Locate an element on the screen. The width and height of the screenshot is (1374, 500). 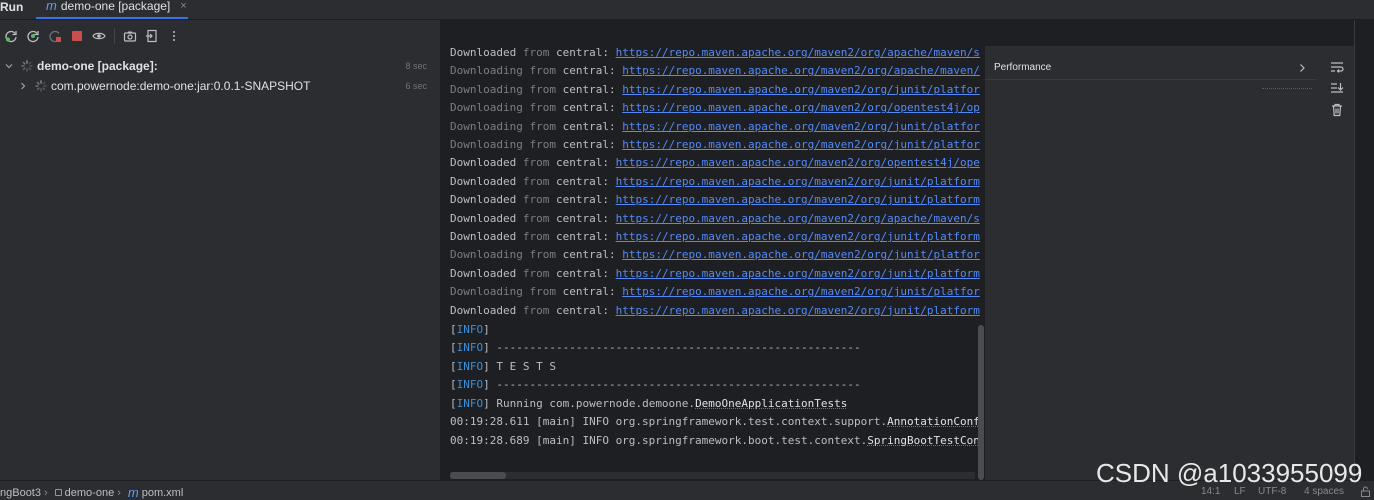
rerun-icon is located at coordinates (11, 36).